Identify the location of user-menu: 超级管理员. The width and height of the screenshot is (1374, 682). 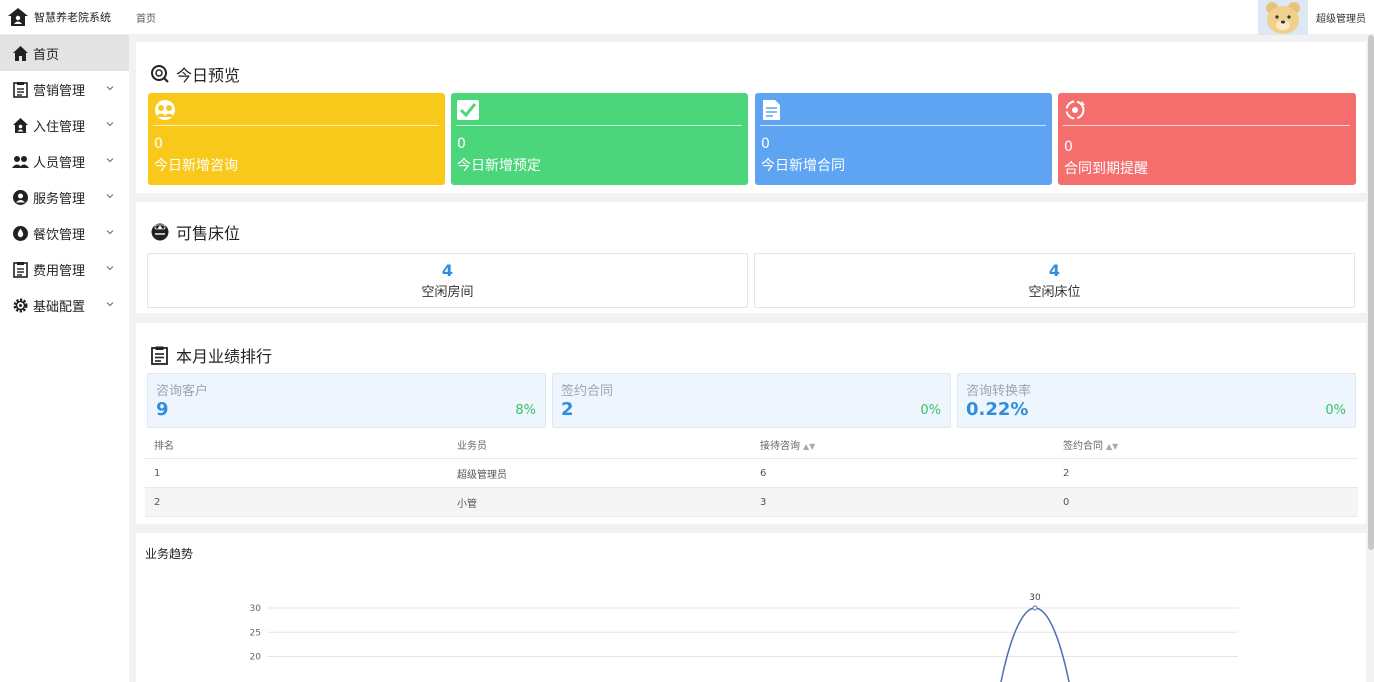
(1312, 17).